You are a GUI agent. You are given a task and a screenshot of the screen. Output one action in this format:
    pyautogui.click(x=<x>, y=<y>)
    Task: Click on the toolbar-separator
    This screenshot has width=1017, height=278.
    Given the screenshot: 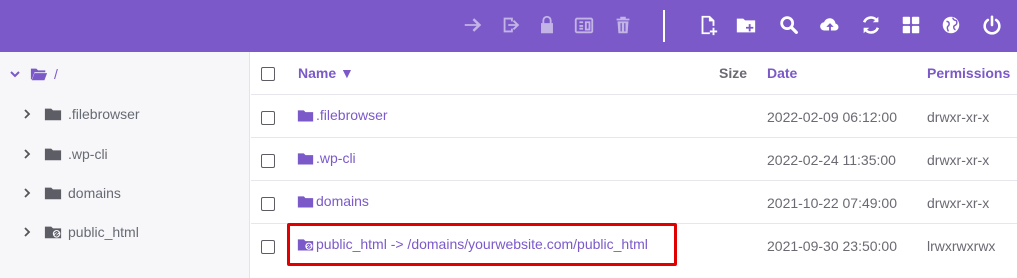 What is the action you would take?
    pyautogui.click(x=664, y=26)
    